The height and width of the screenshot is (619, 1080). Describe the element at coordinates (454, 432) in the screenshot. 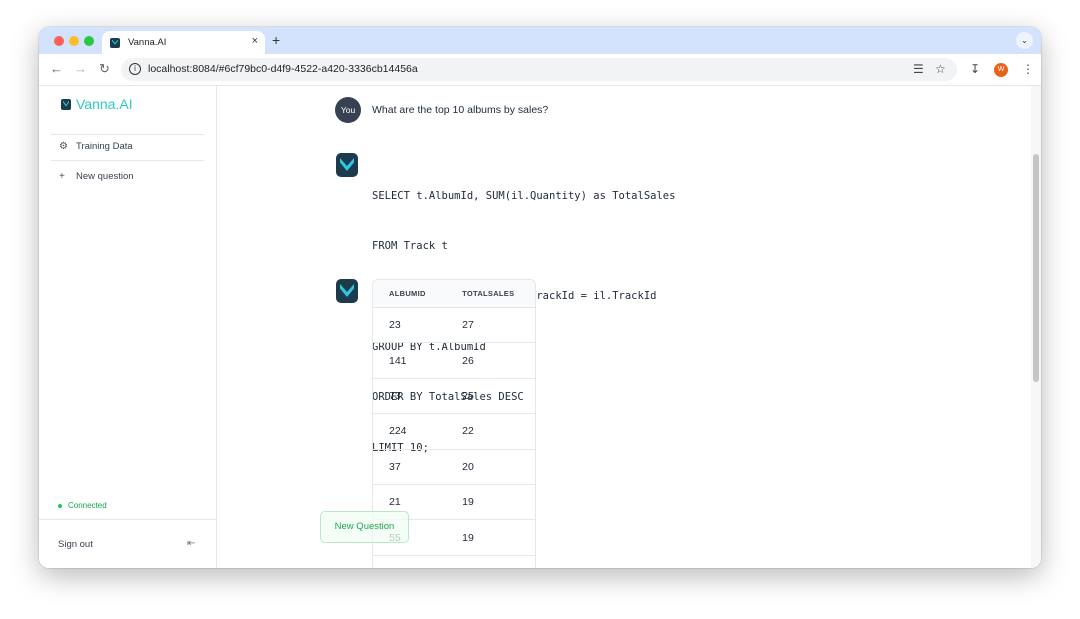

I see `table-row: 224 22` at that location.